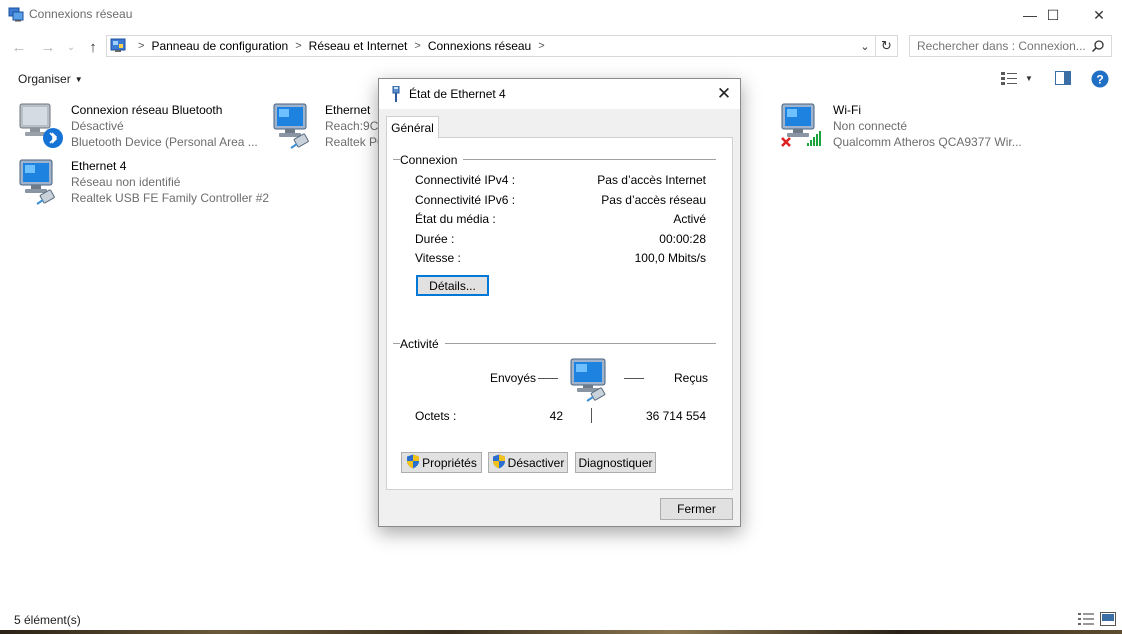 The height and width of the screenshot is (634, 1122). I want to click on speed-value: 100,0 Mbits/s, so click(670, 258).